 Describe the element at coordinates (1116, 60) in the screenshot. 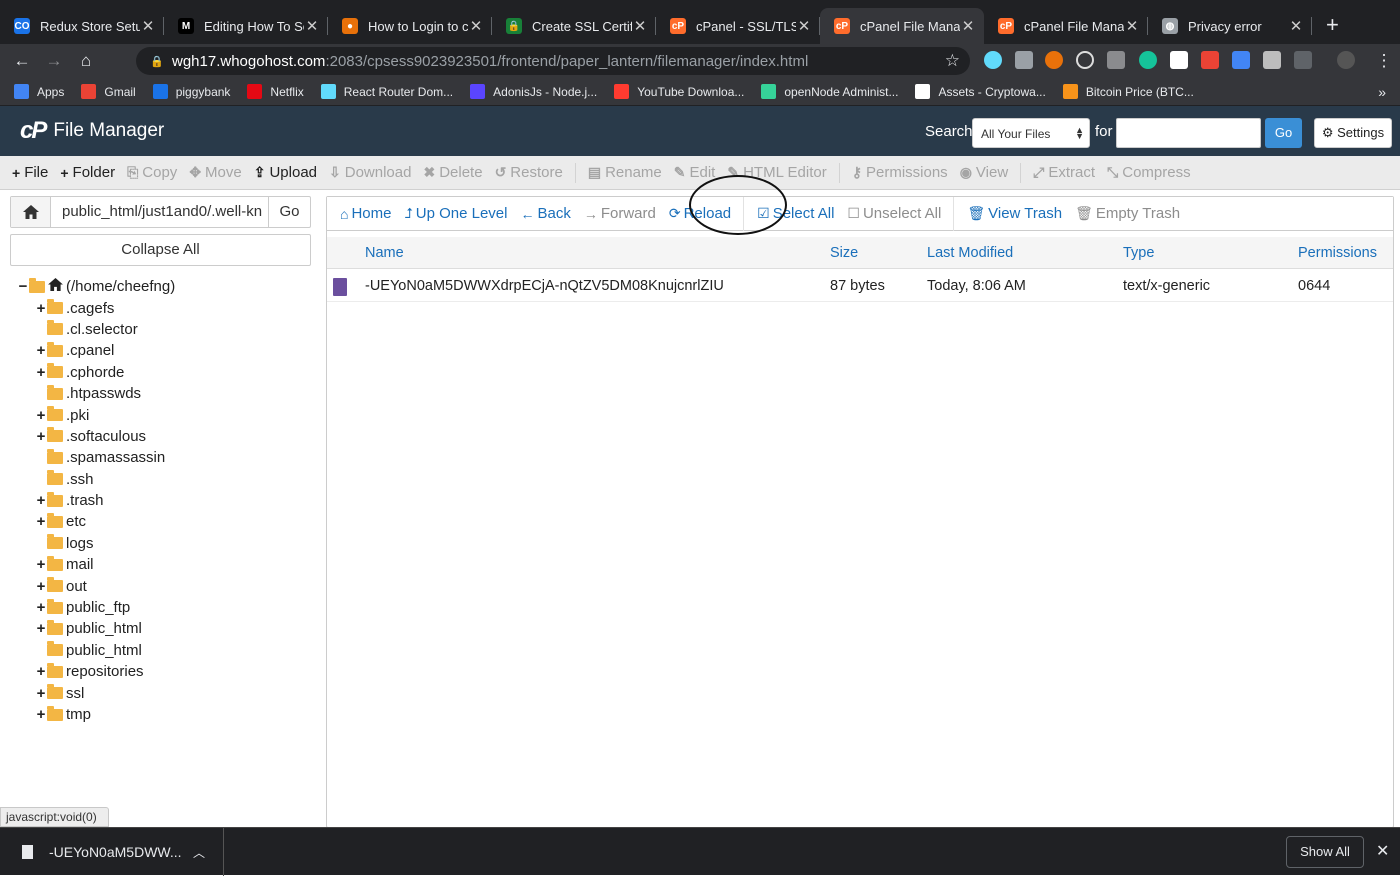

I see `glasses-icon` at that location.